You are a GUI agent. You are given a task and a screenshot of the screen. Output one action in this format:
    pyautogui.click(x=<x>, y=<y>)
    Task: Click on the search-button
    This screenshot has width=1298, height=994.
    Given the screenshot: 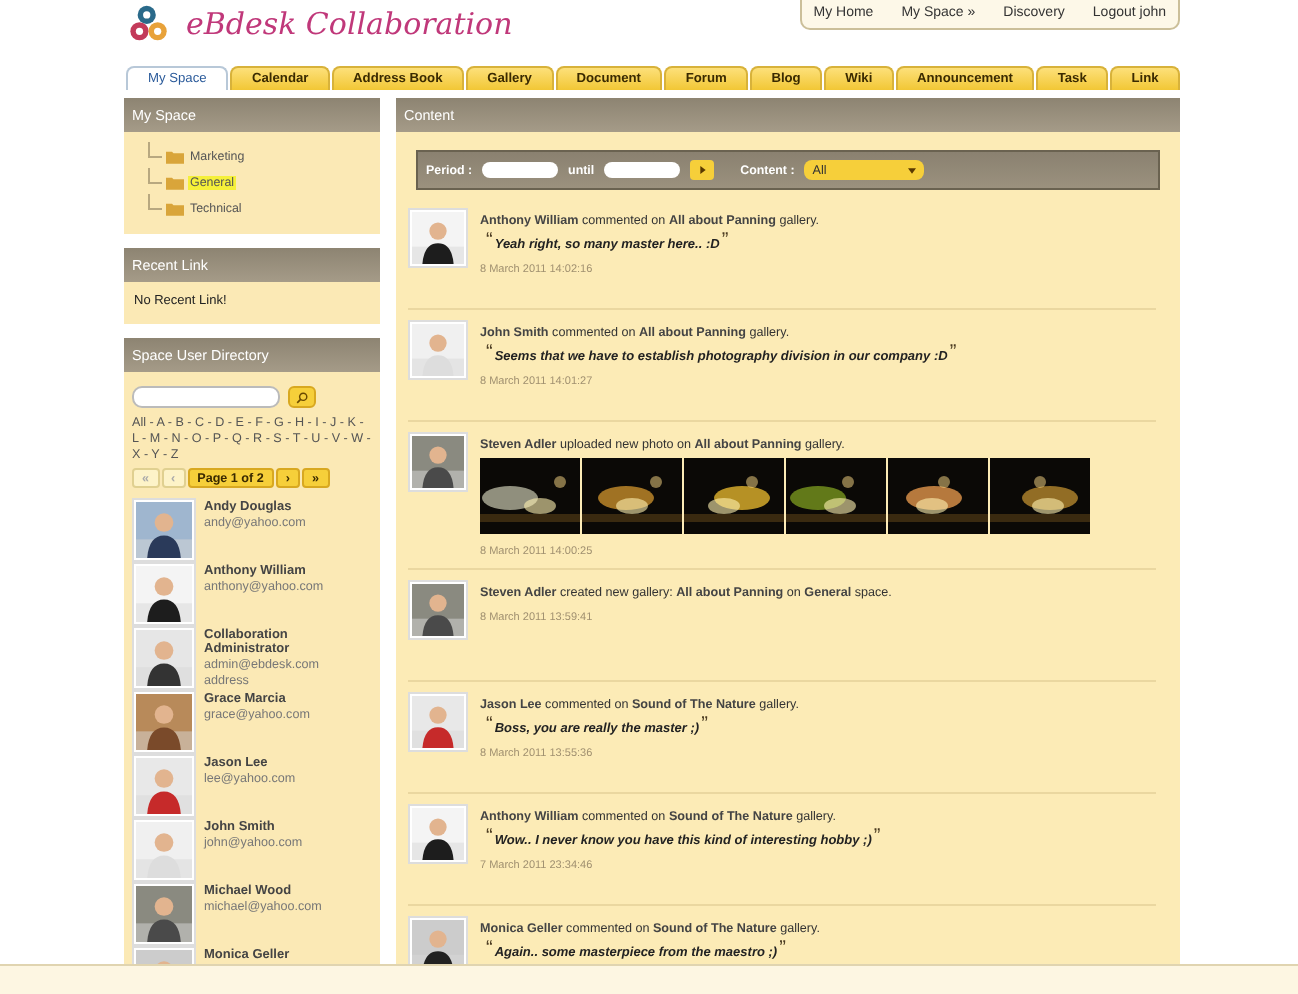 What is the action you would take?
    pyautogui.click(x=302, y=397)
    